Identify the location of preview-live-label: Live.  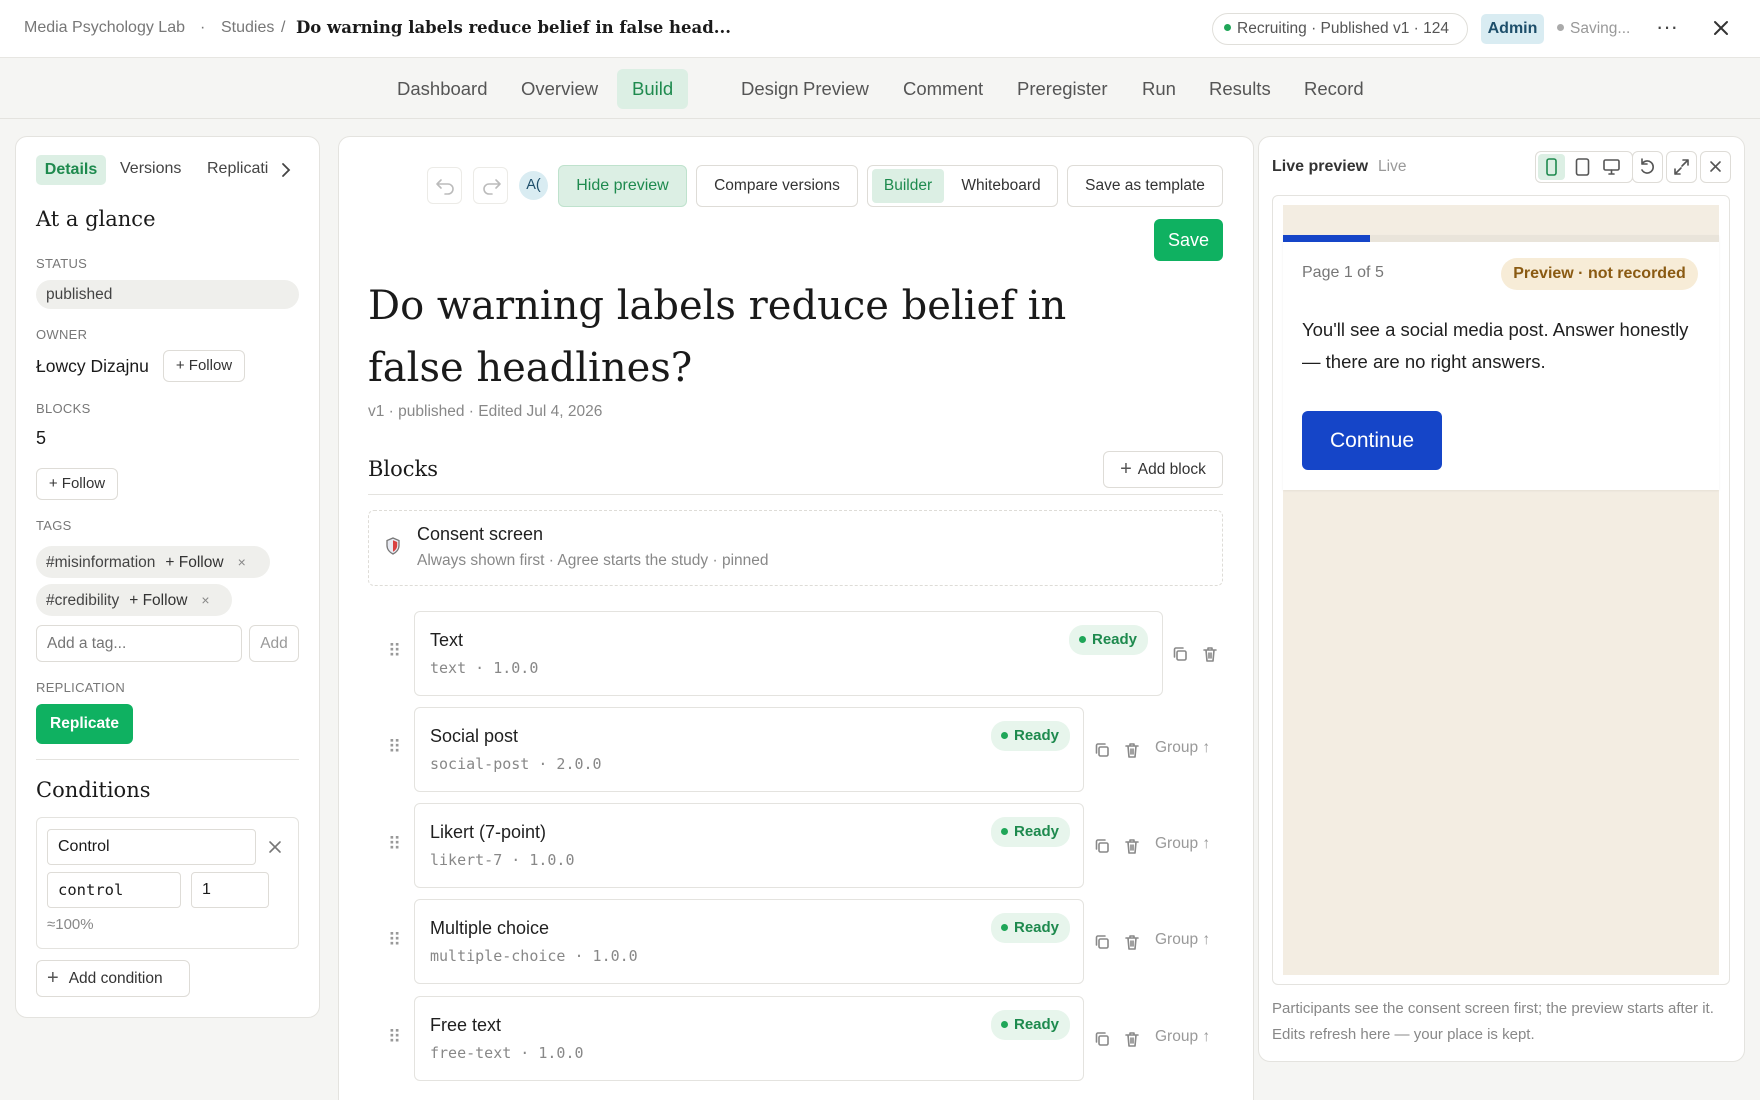
(1392, 166).